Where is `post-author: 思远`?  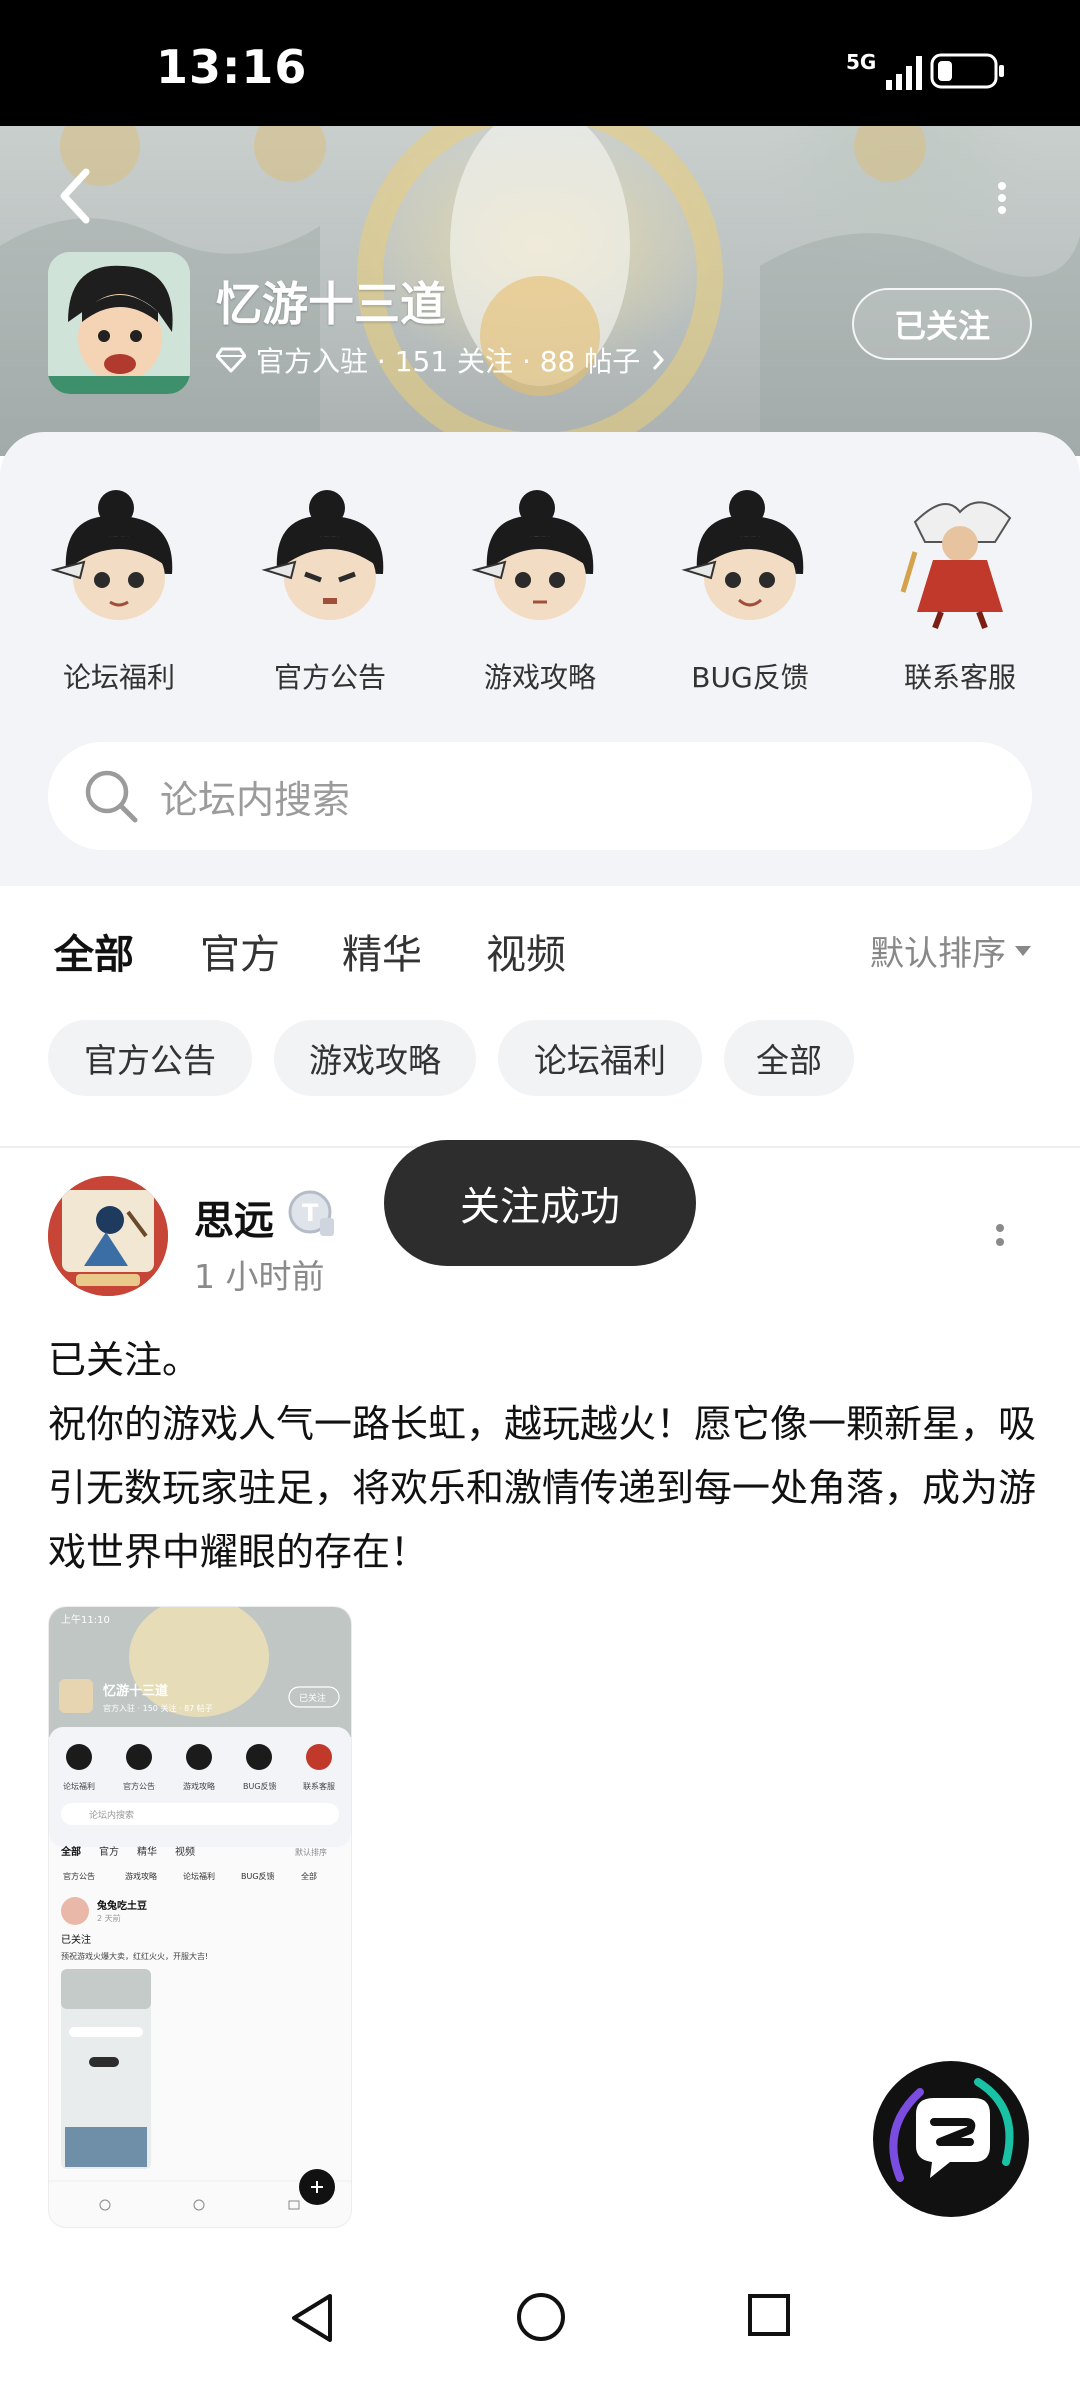 post-author: 思远 is located at coordinates (234, 1217).